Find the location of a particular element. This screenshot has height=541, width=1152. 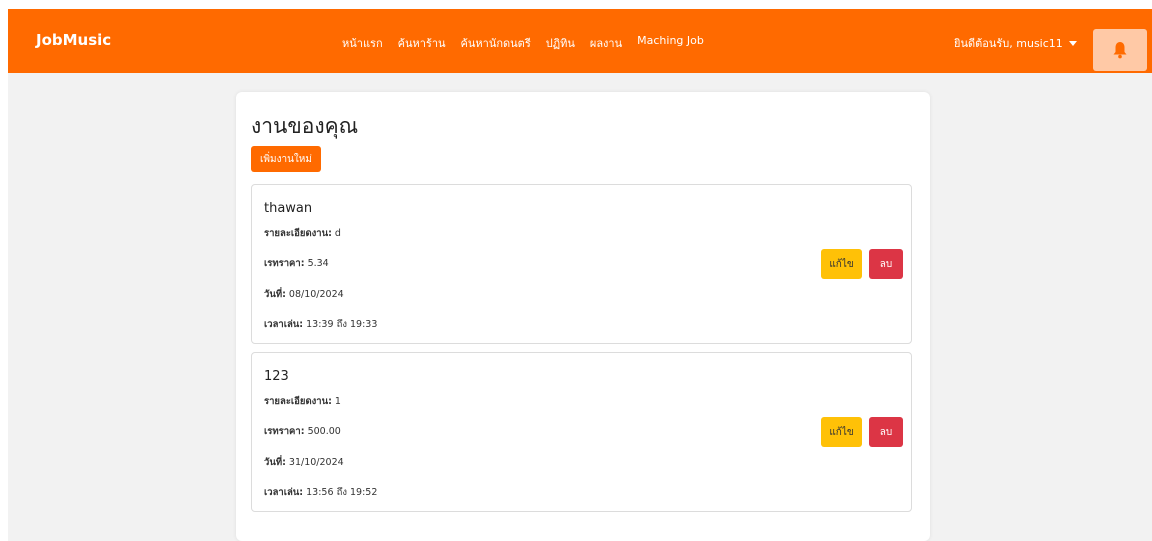

job-rate-value: 500.00 is located at coordinates (324, 431).